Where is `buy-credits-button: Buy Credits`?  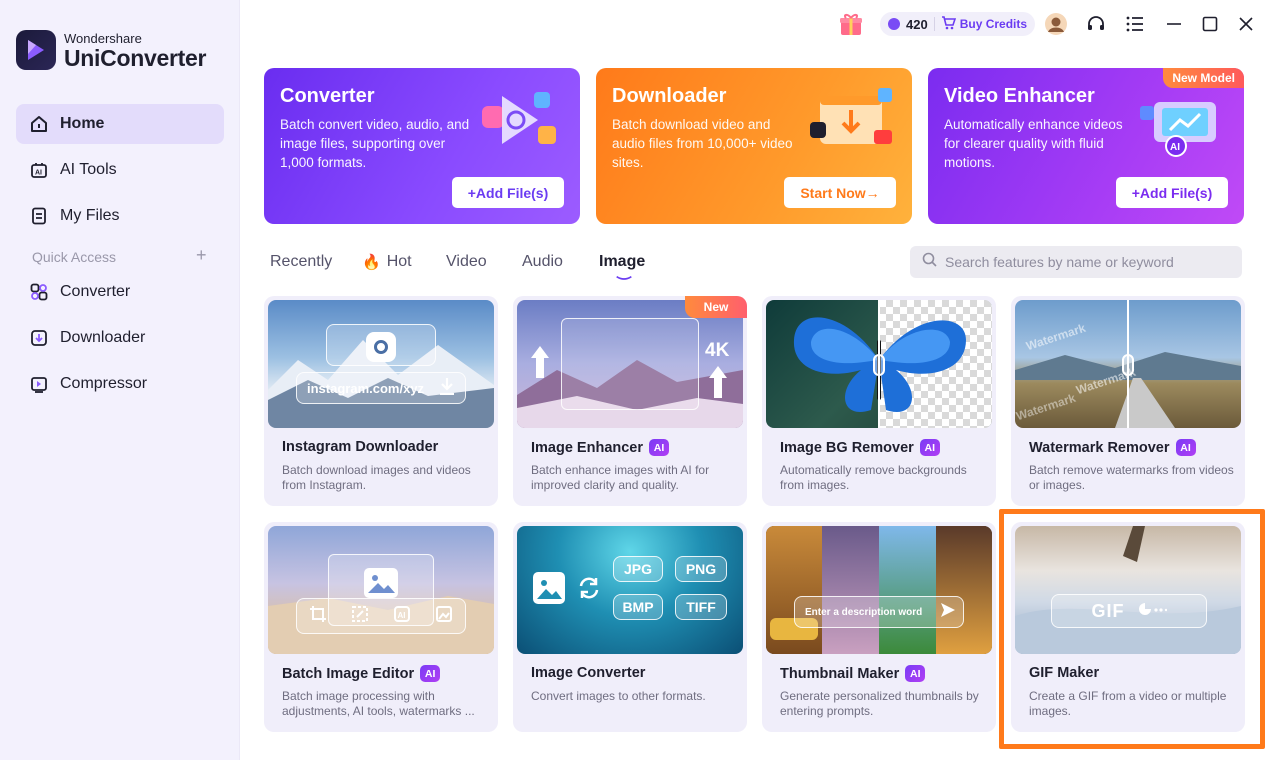 buy-credits-button: Buy Credits is located at coordinates (993, 24).